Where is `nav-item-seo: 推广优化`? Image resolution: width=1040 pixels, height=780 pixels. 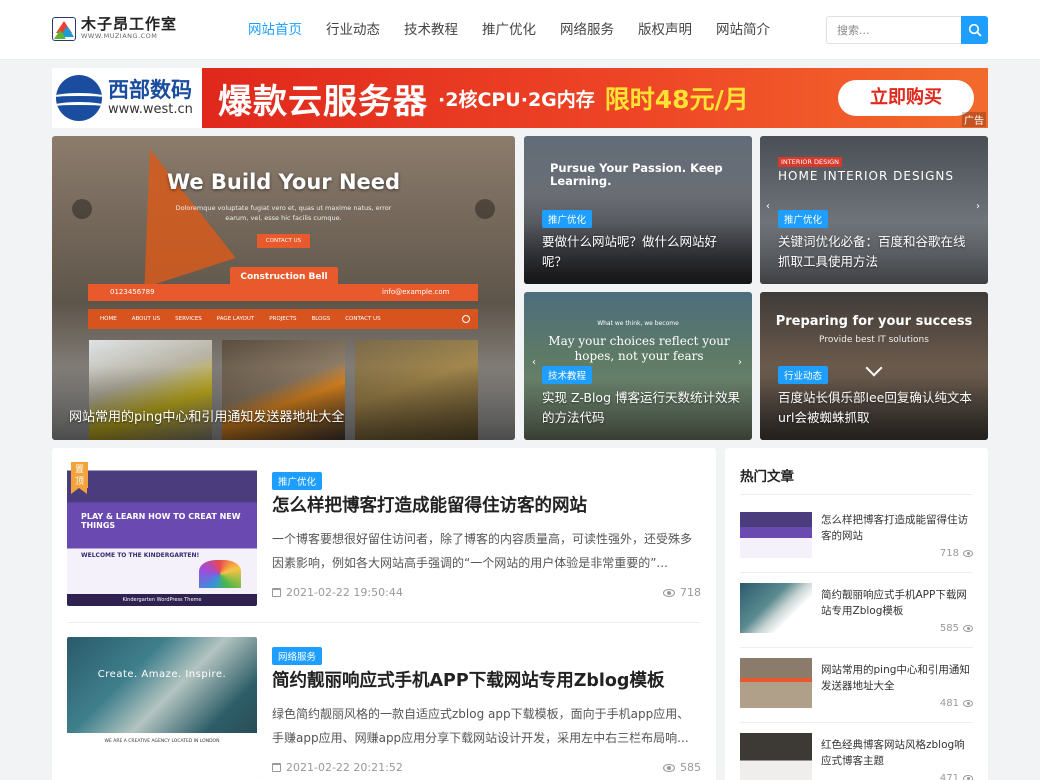 nav-item-seo: 推广优化 is located at coordinates (509, 30).